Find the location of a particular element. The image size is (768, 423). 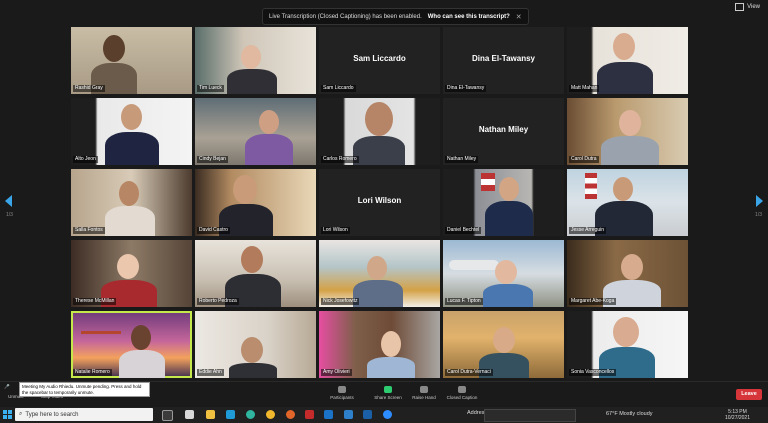

video-tile: Roberto Pedroza is located at coordinates (255, 273).